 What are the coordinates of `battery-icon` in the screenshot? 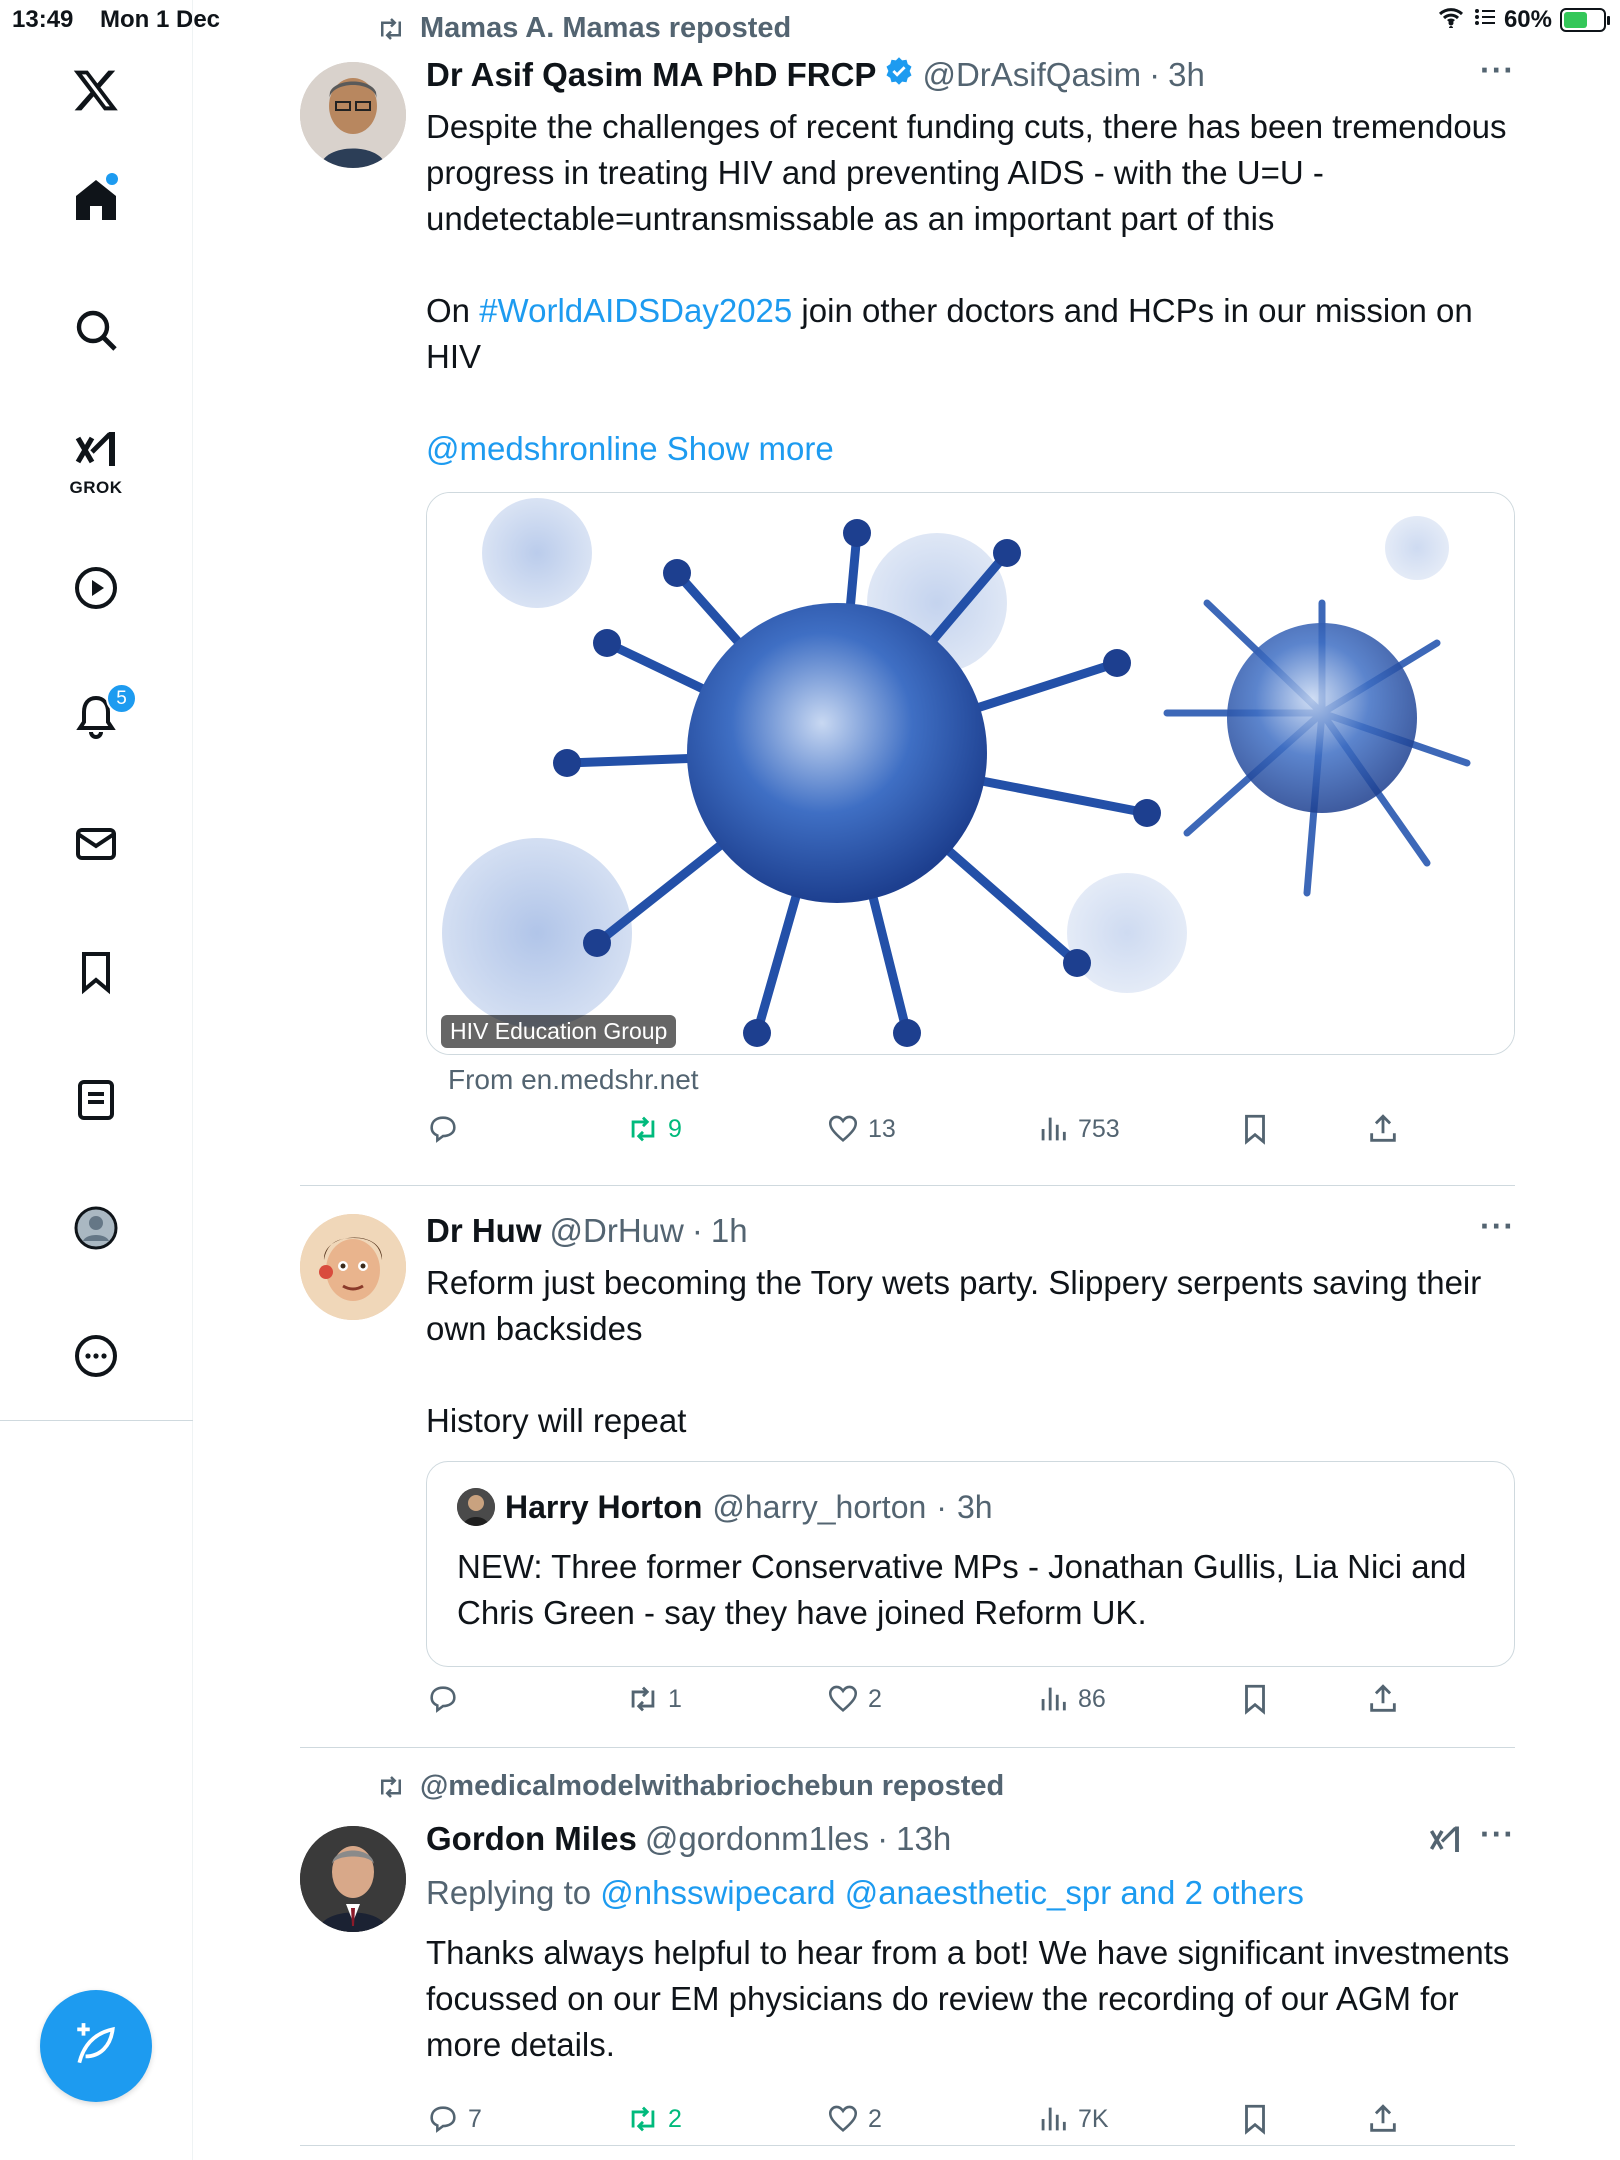 It's located at (1585, 19).